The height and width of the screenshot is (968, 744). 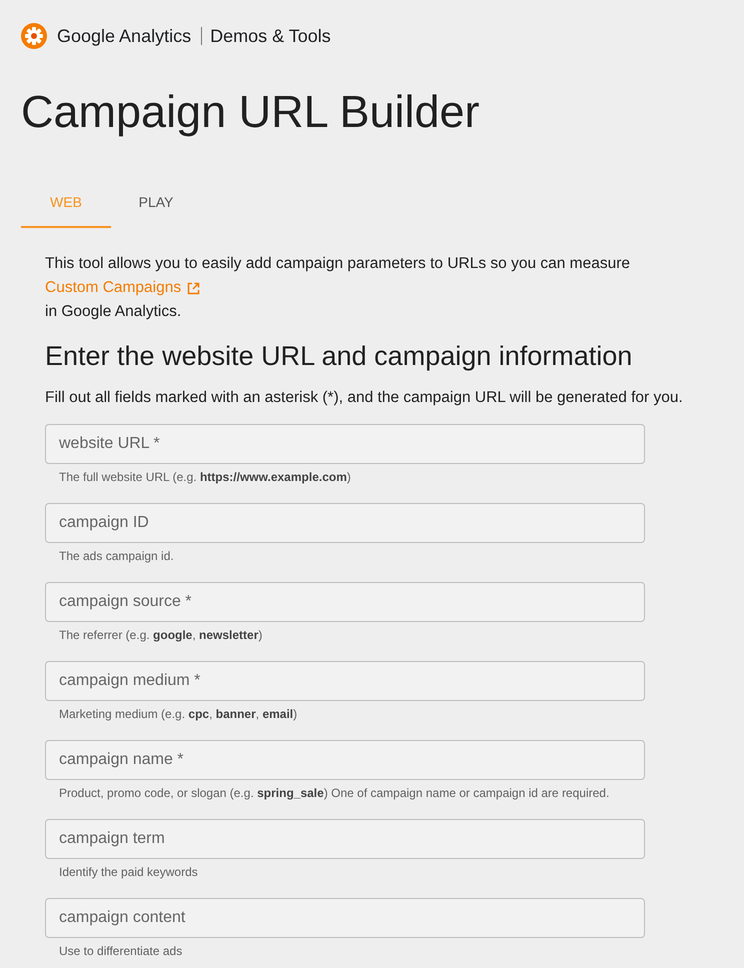 What do you see at coordinates (251, 112) in the screenshot?
I see `page-title: Campaign URL Builder` at bounding box center [251, 112].